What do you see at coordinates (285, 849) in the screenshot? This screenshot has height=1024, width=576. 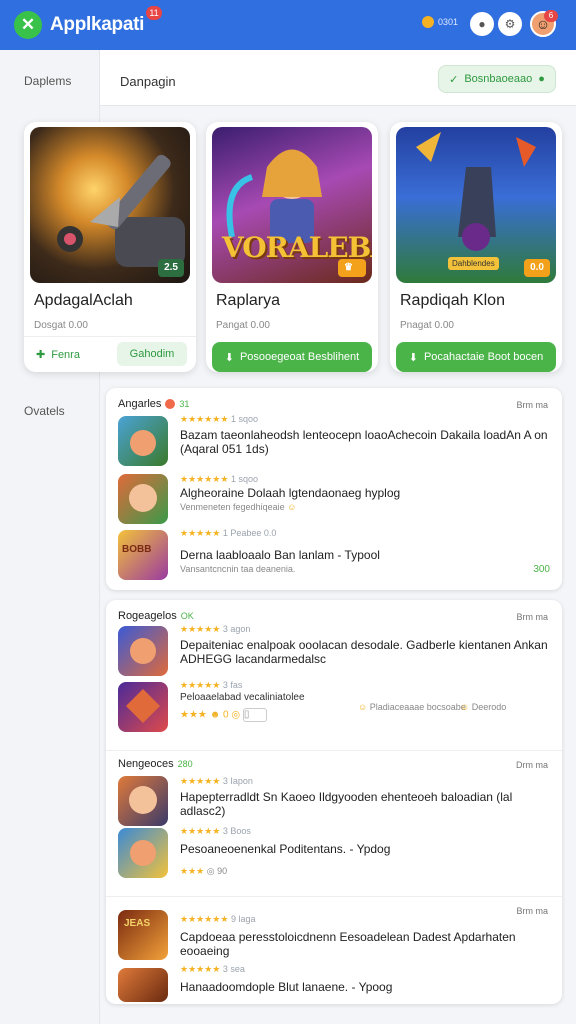 I see `item-title: Pesoaneoenenkal Poditentans. - Ypdog` at bounding box center [285, 849].